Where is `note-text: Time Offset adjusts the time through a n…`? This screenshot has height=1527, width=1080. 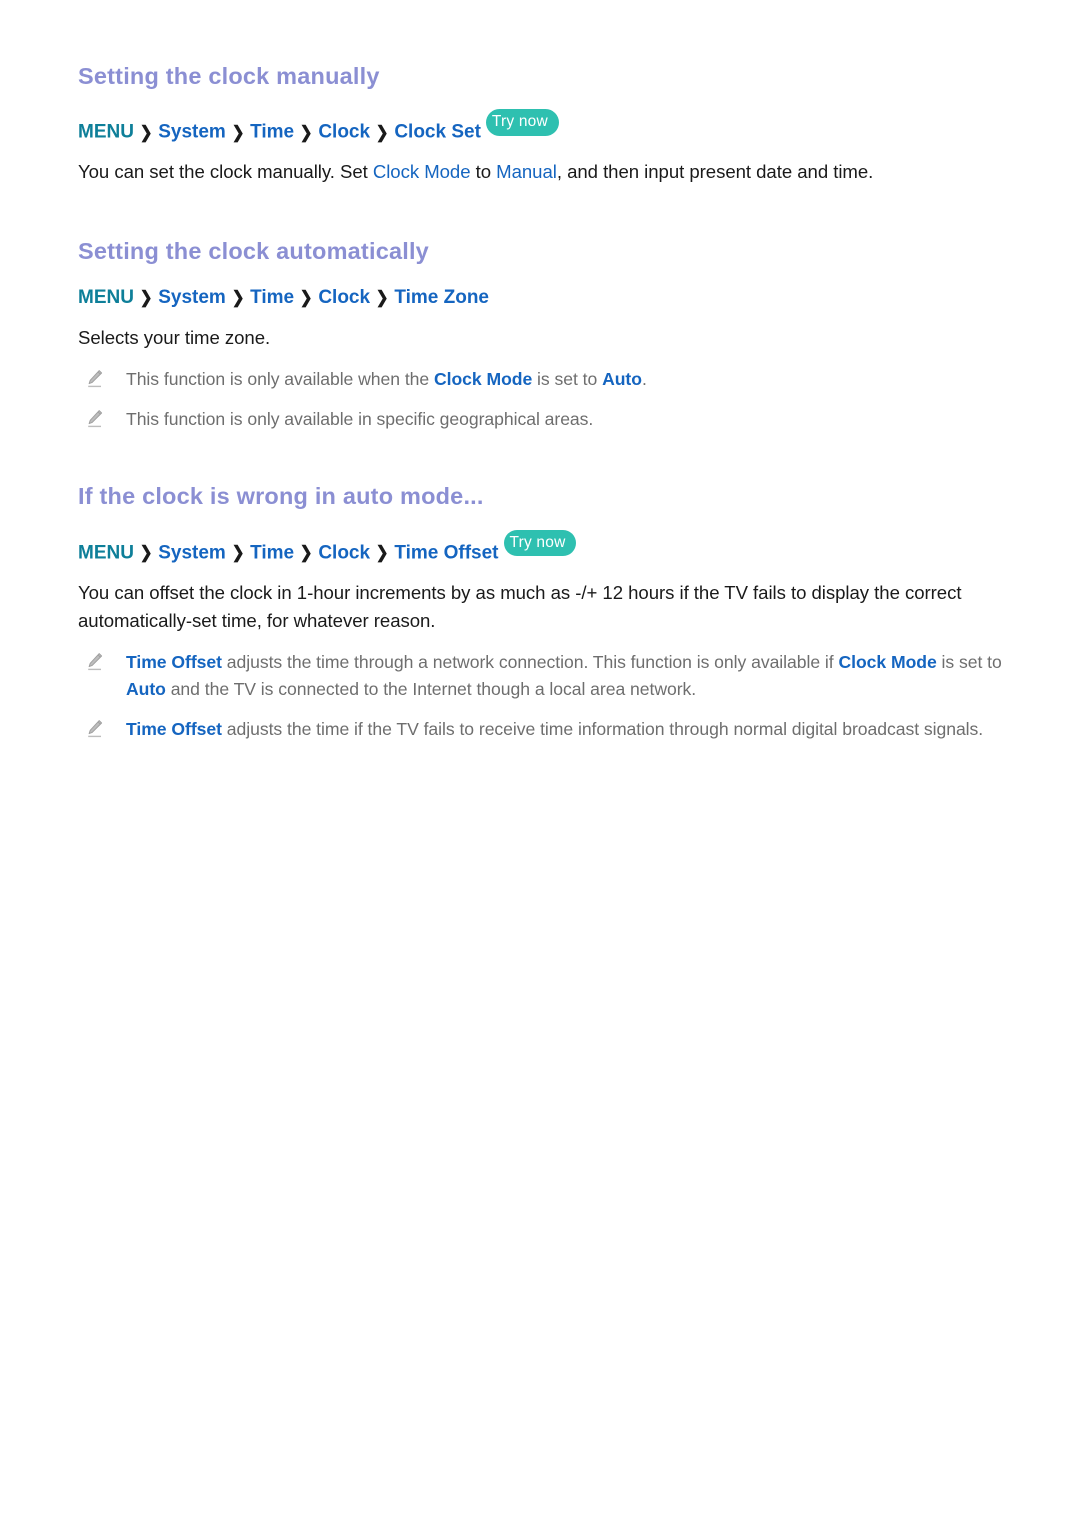
note-text: Time Offset adjusts the time through a n… is located at coordinates (564, 675).